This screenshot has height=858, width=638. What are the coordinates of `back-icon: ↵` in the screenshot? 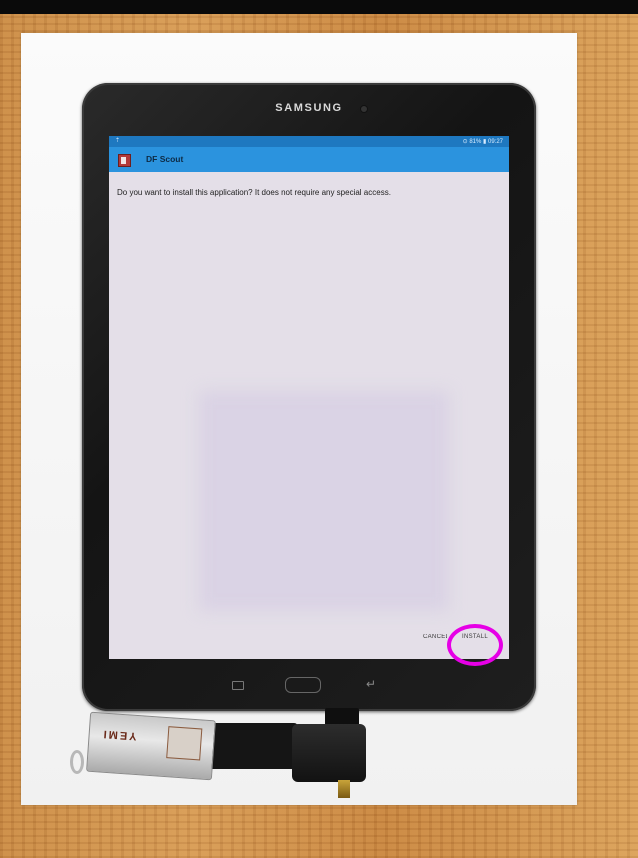 It's located at (371, 684).